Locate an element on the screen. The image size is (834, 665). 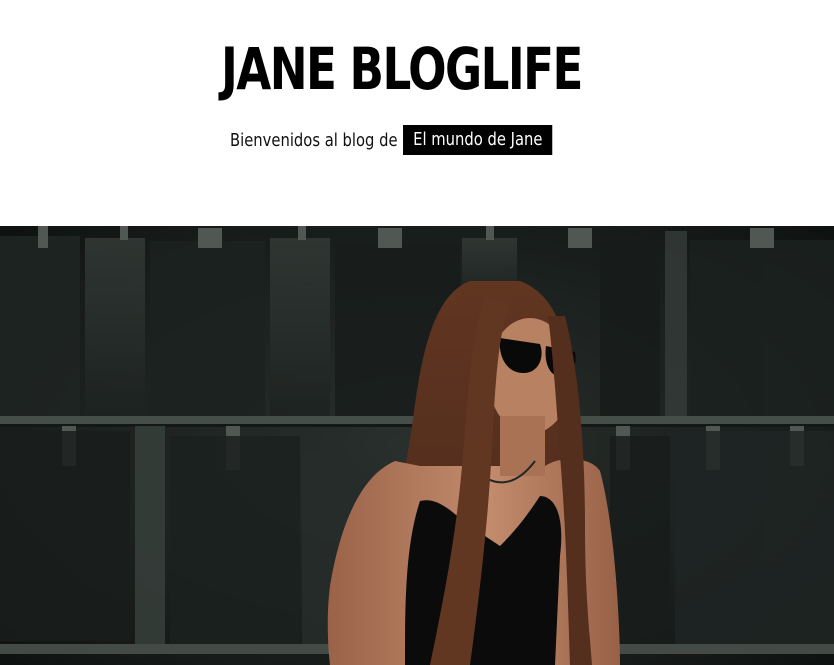
site-title: JANE BLOGLIFE is located at coordinates (402, 69).